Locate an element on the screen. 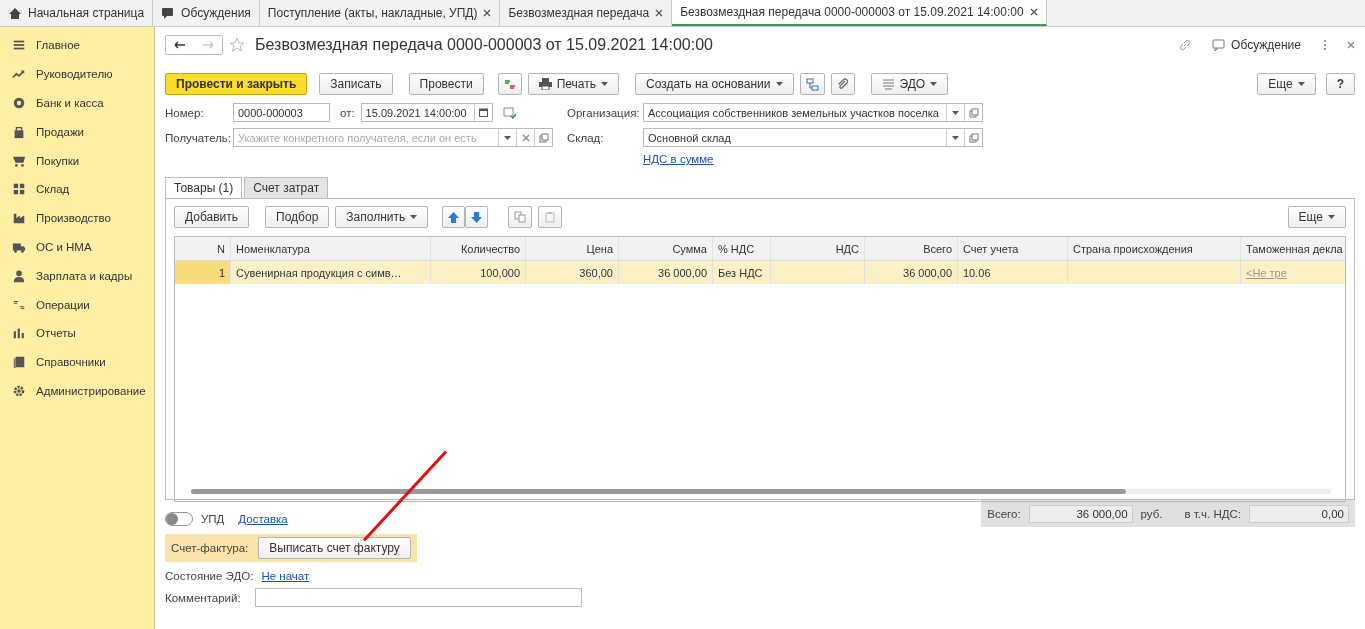  factory-icon is located at coordinates (19, 218).